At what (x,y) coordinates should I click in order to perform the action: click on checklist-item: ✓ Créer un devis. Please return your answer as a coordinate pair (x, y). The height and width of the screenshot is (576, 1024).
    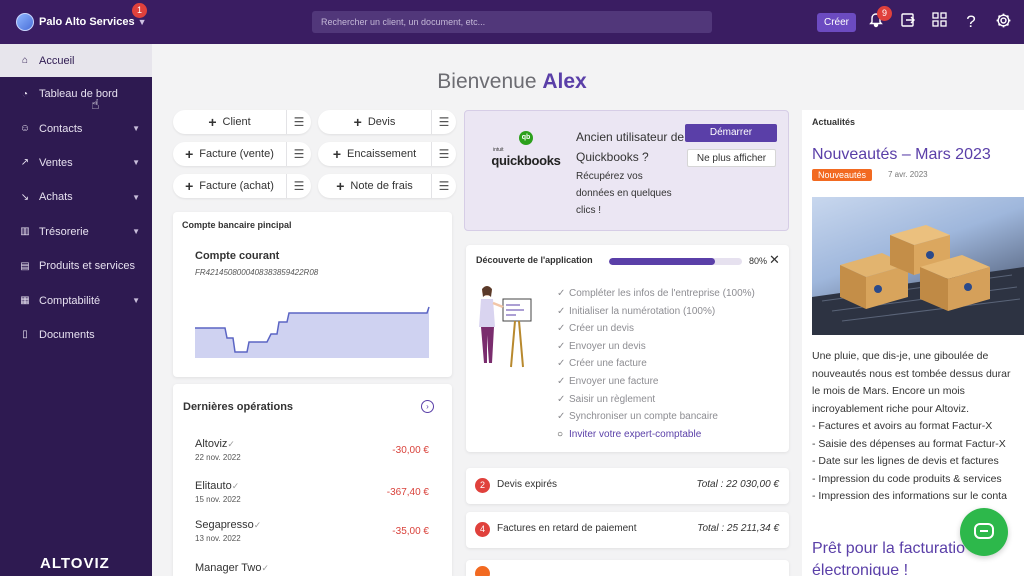
    Looking at the image, I should click on (595, 328).